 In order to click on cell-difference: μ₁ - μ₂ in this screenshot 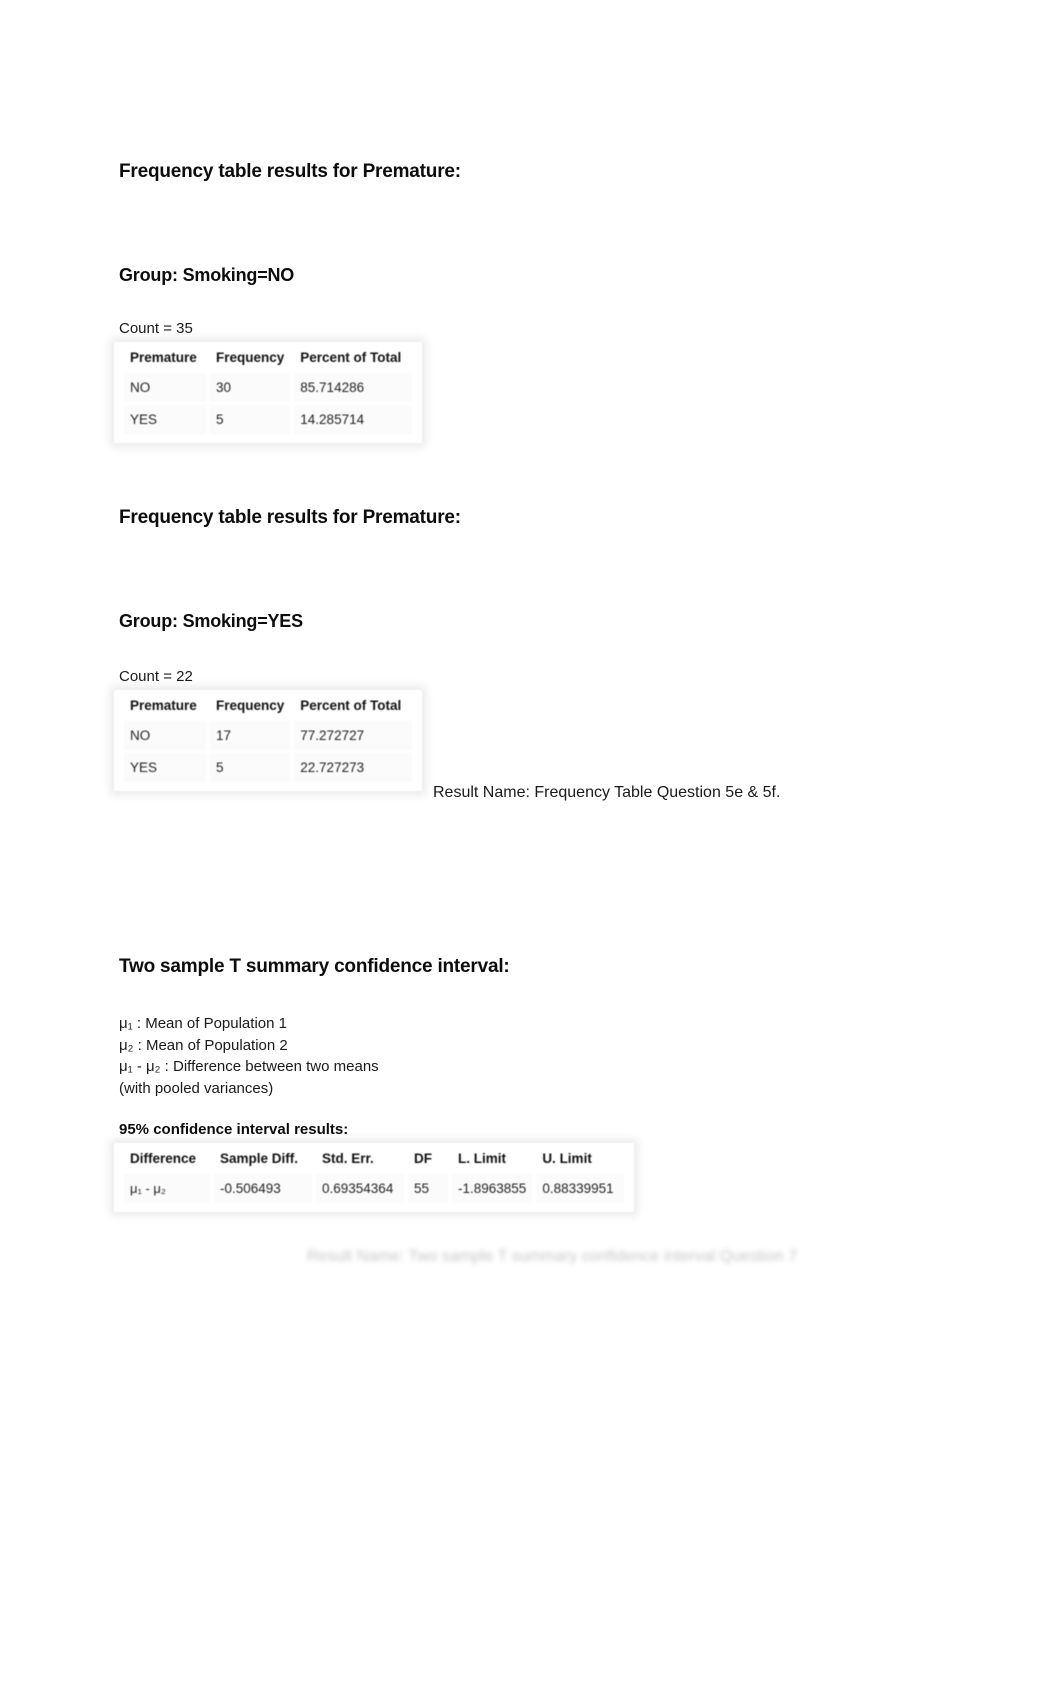, I will do `click(167, 1188)`.